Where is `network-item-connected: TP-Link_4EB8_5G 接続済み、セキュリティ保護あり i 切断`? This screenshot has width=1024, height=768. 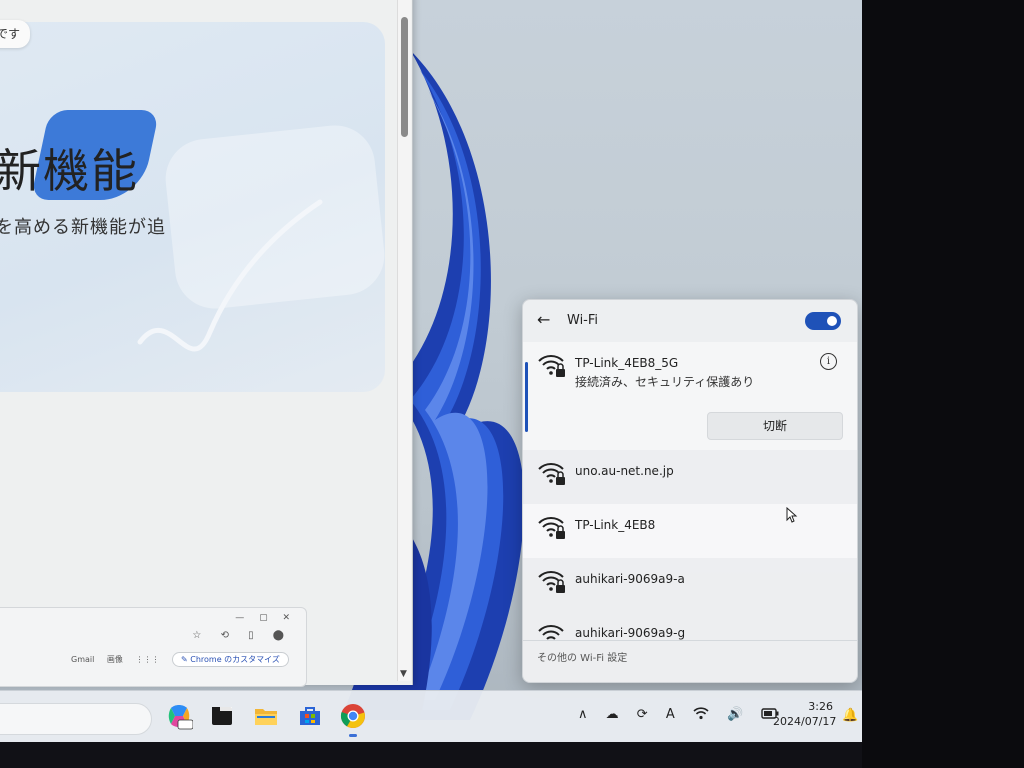 network-item-connected: TP-Link_4EB8_5G 接続済み、セキュリティ保護あり i 切断 is located at coordinates (690, 396).